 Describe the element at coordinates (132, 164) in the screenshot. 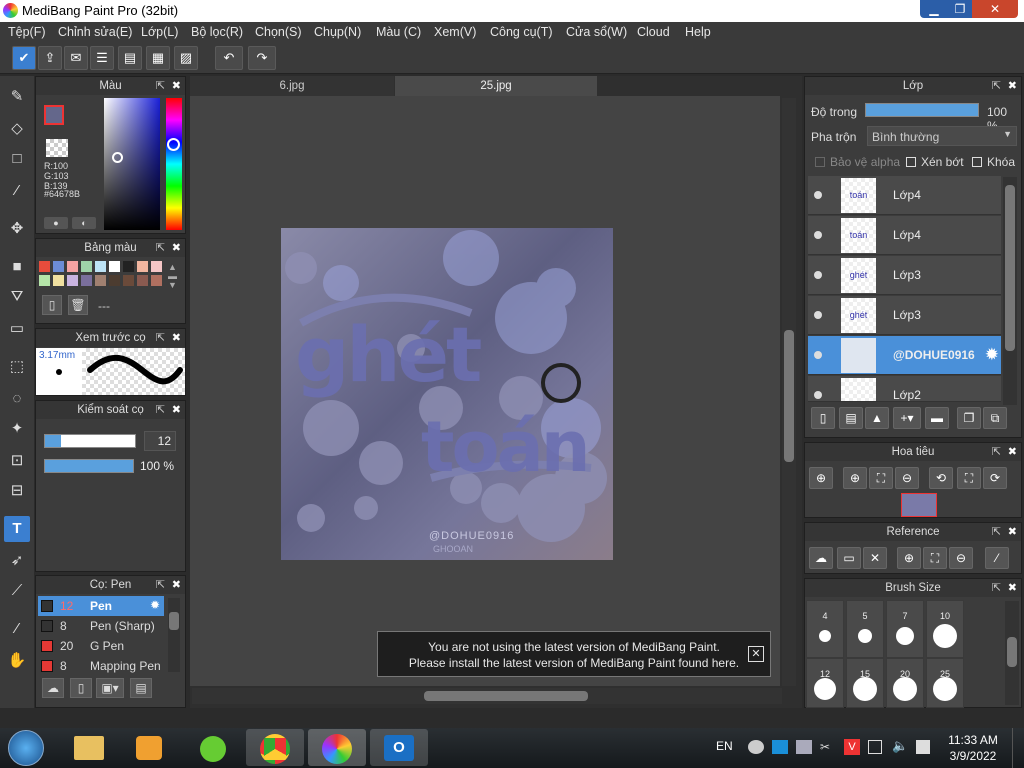

I see `saturation-picker` at that location.